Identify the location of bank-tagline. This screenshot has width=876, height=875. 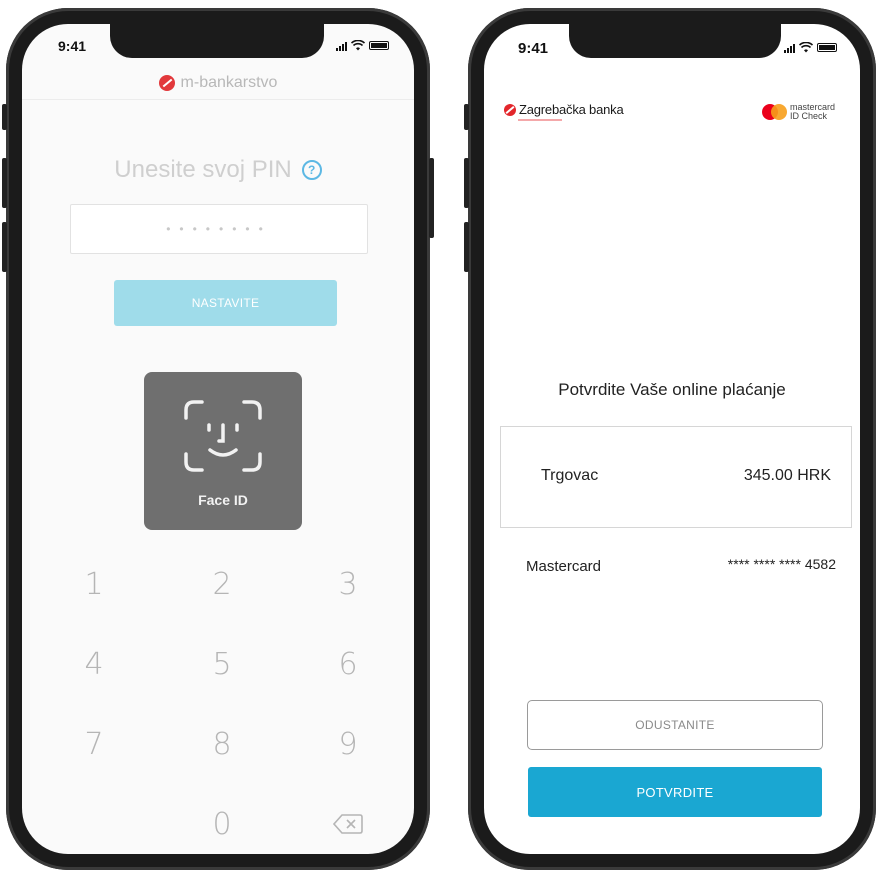
(540, 120).